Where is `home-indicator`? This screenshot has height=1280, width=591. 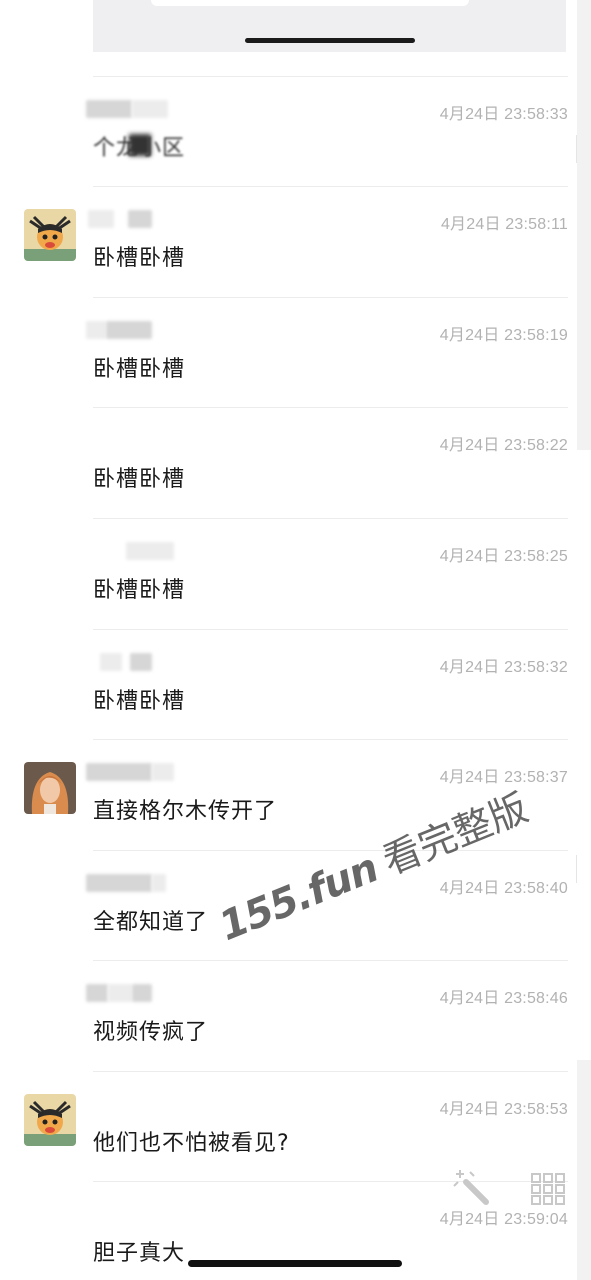 home-indicator is located at coordinates (295, 1263).